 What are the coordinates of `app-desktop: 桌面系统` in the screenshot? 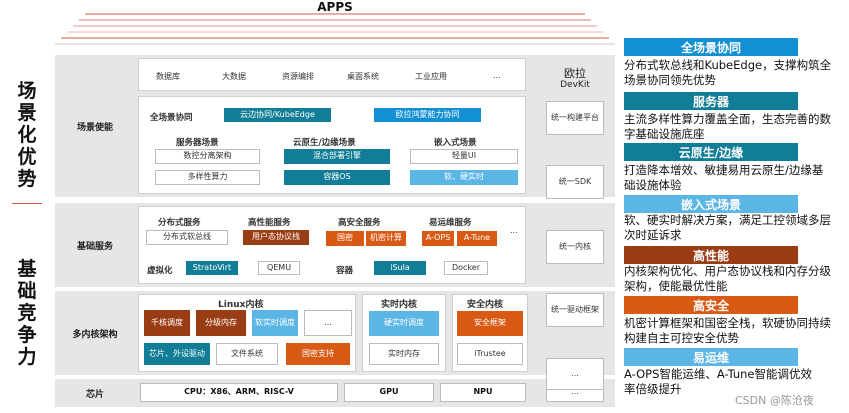 It's located at (363, 76).